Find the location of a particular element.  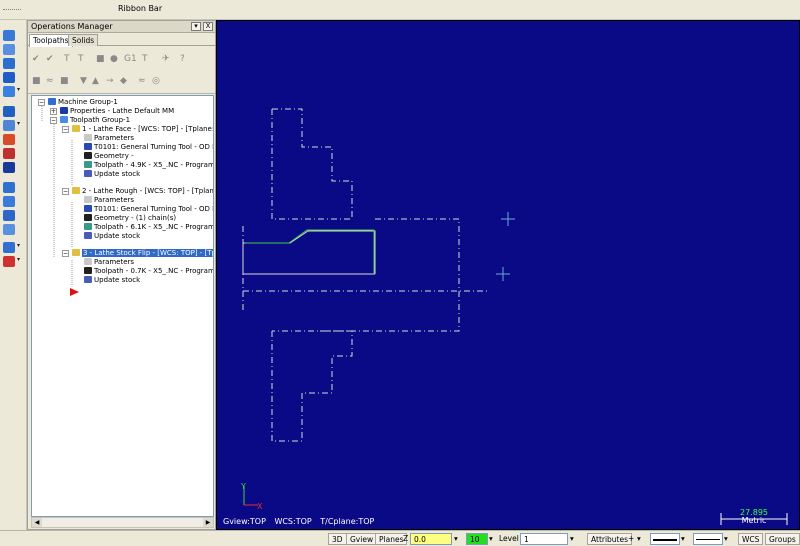

select-all-icon: ✔ is located at coordinates (36, 59).